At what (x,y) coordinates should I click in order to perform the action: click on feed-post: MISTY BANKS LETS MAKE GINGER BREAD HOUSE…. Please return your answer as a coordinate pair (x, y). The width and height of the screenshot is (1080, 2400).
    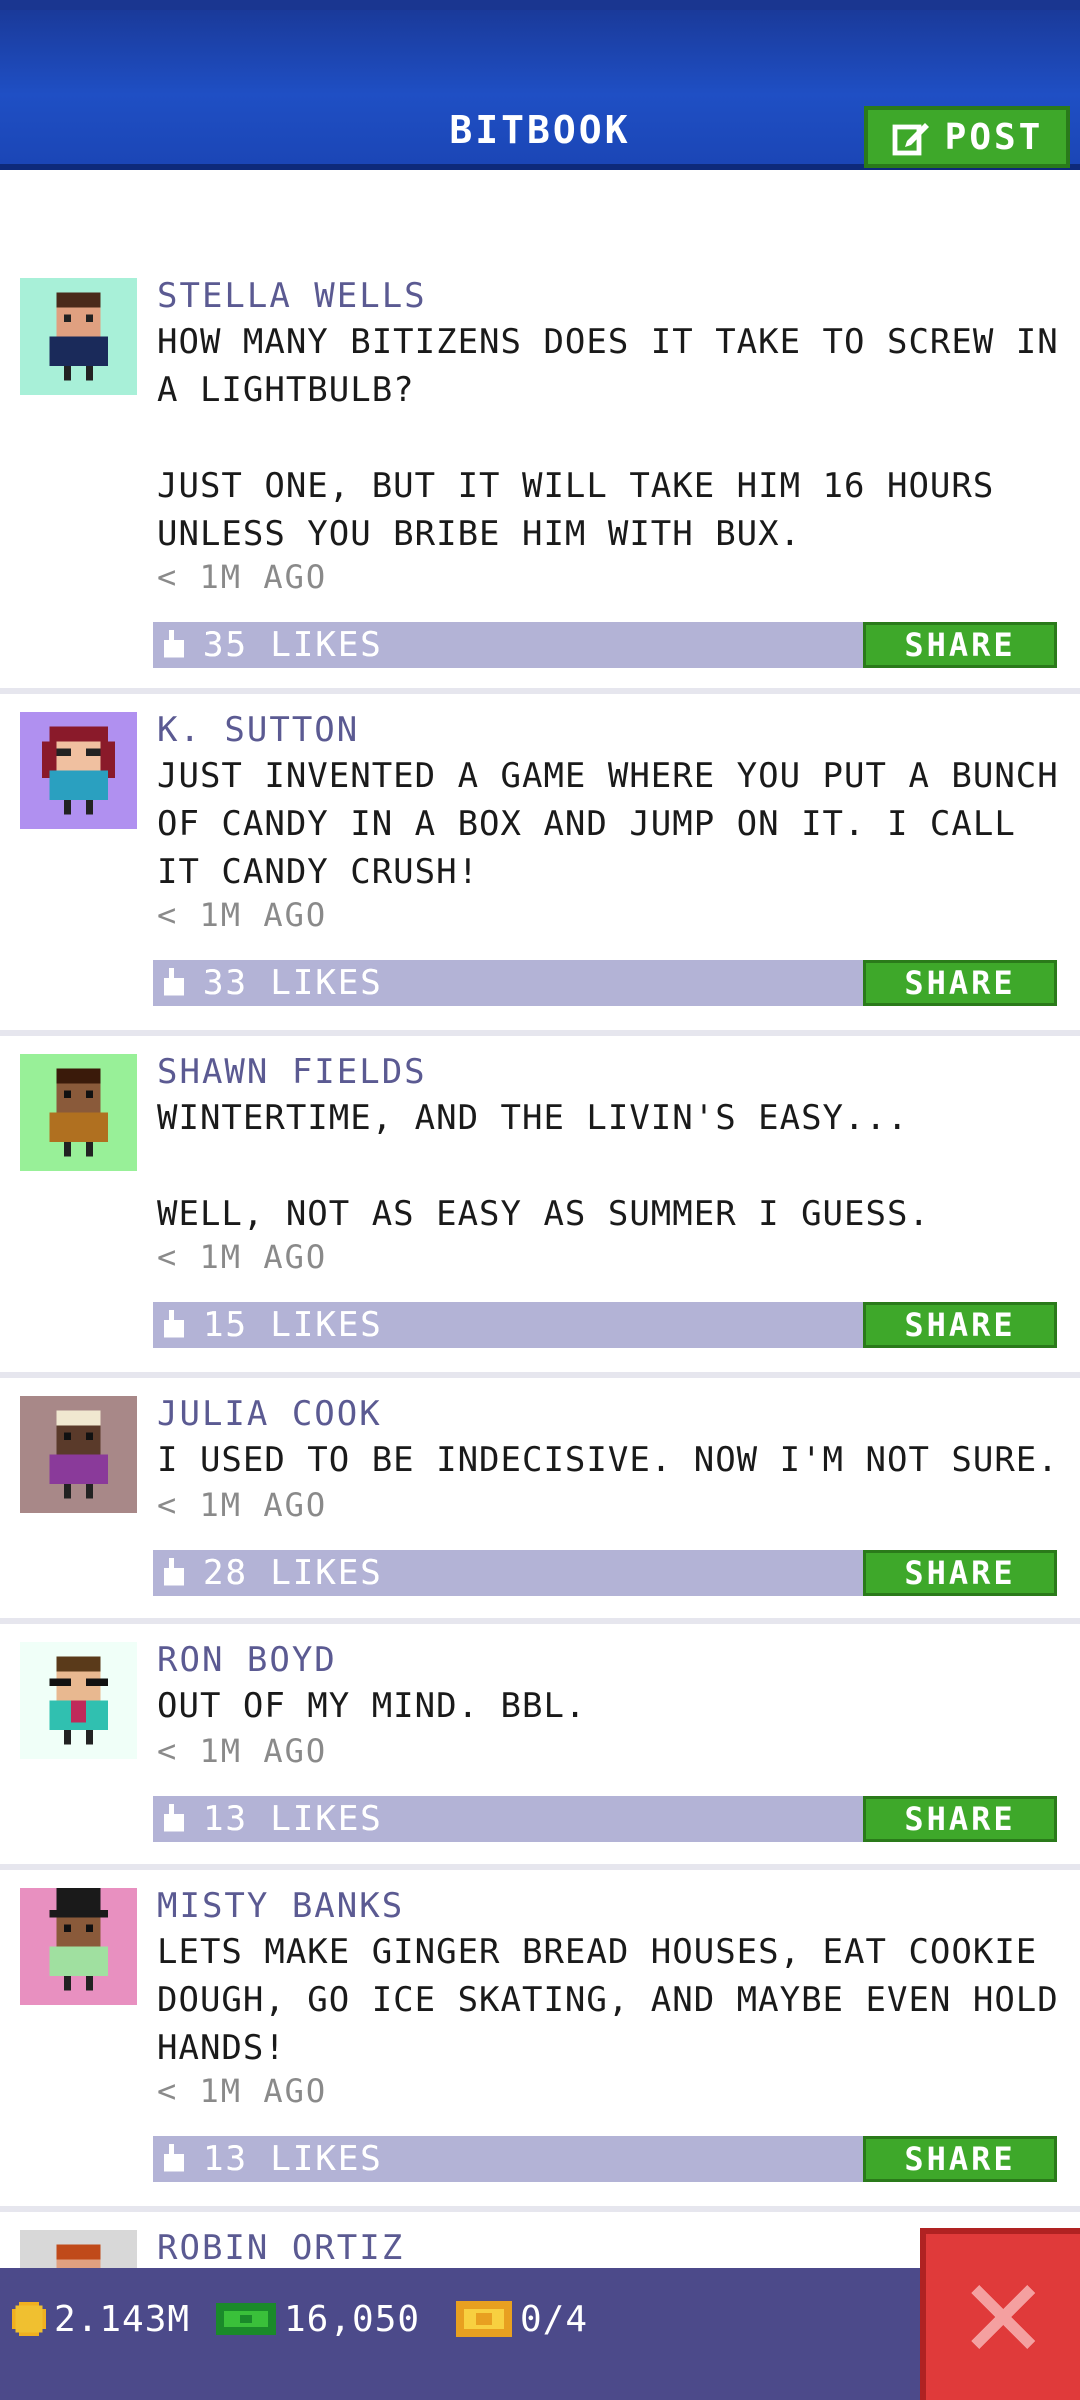
    Looking at the image, I should click on (540, 2041).